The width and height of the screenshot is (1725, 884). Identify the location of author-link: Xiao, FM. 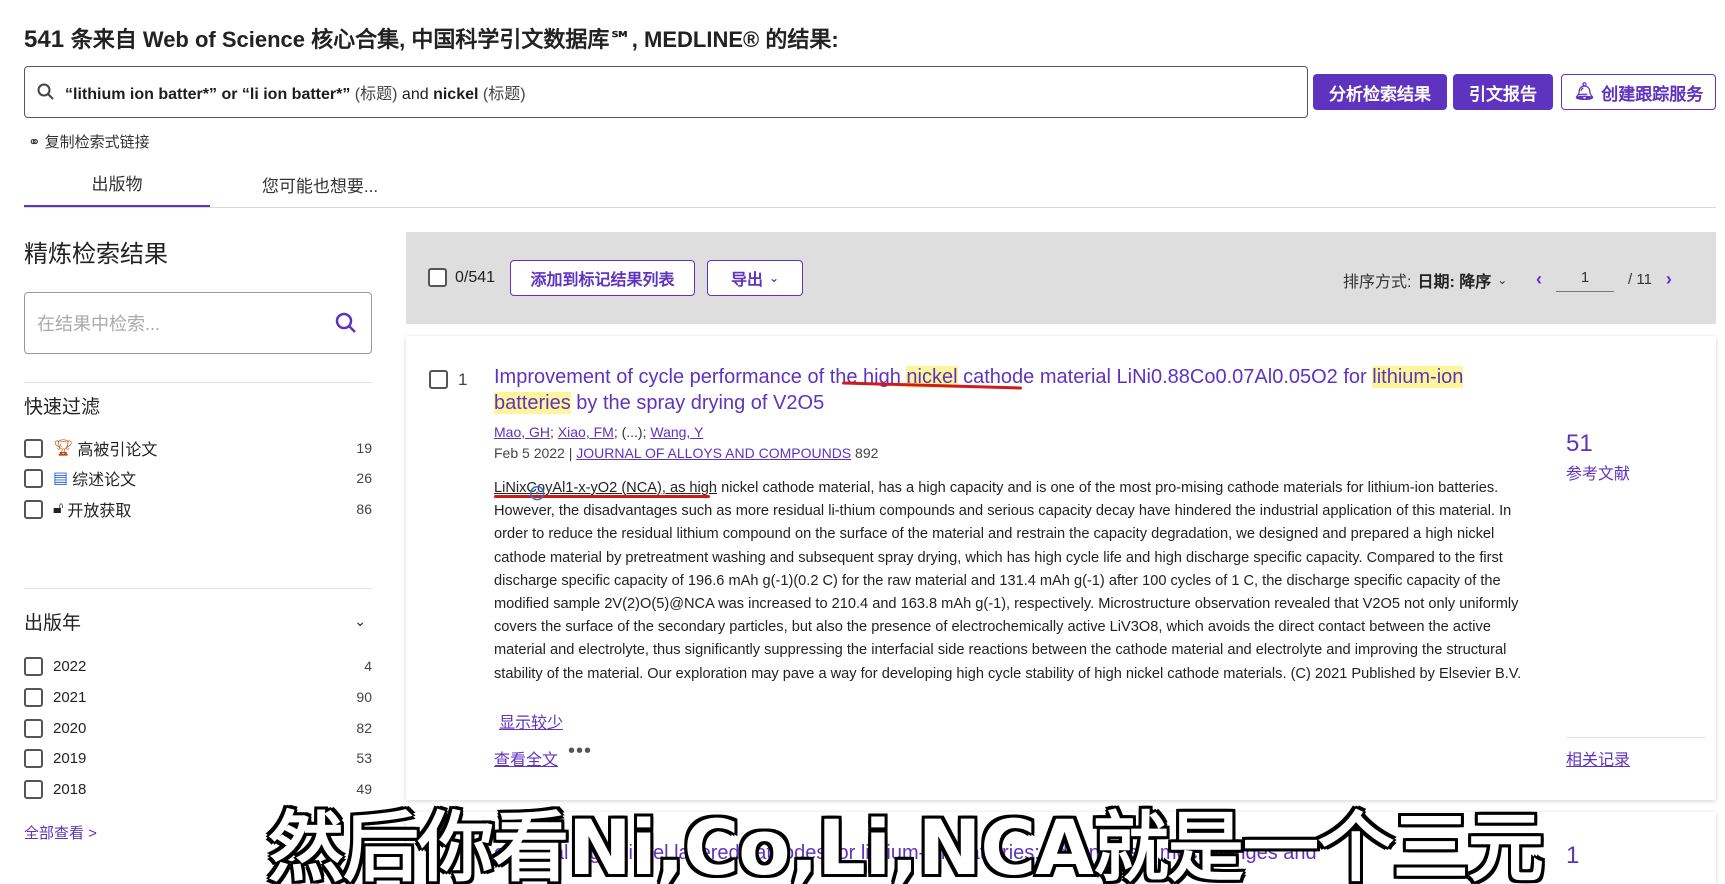
(586, 432).